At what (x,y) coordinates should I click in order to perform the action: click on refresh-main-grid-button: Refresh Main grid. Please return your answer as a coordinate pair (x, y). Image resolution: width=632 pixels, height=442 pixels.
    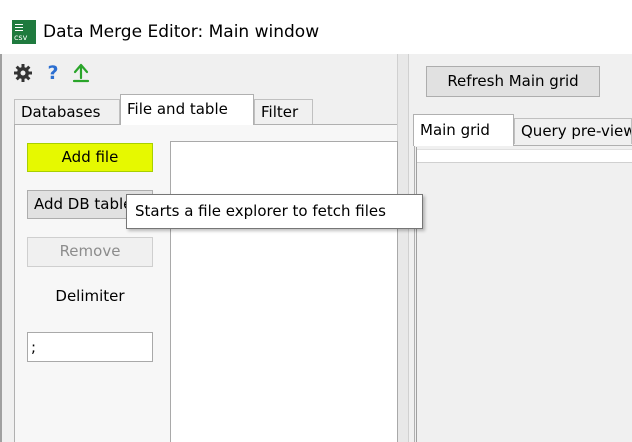
    Looking at the image, I should click on (513, 81).